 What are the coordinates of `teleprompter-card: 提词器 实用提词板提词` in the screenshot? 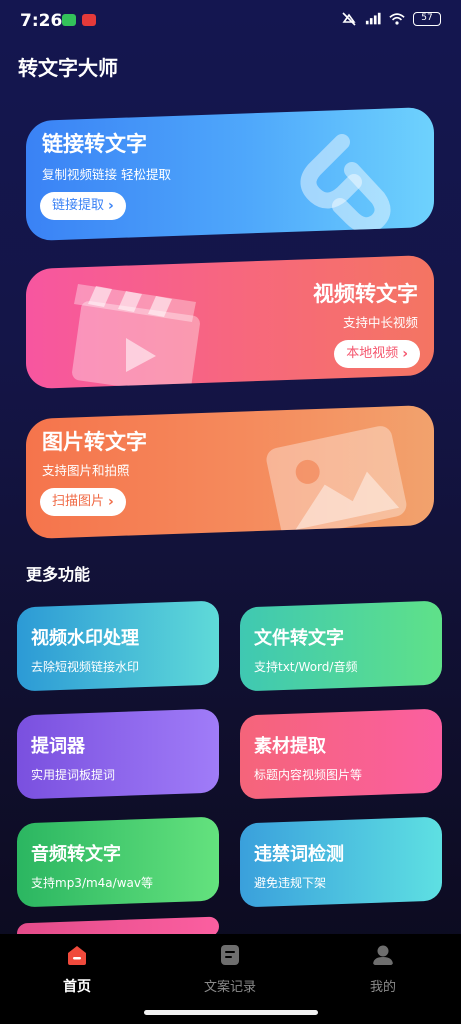 It's located at (118, 754).